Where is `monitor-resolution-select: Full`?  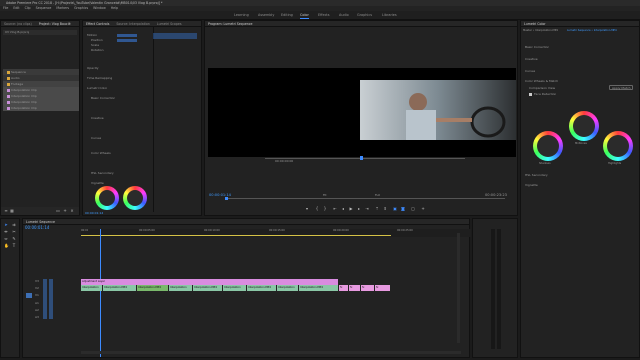 monitor-resolution-select: Full is located at coordinates (377, 195).